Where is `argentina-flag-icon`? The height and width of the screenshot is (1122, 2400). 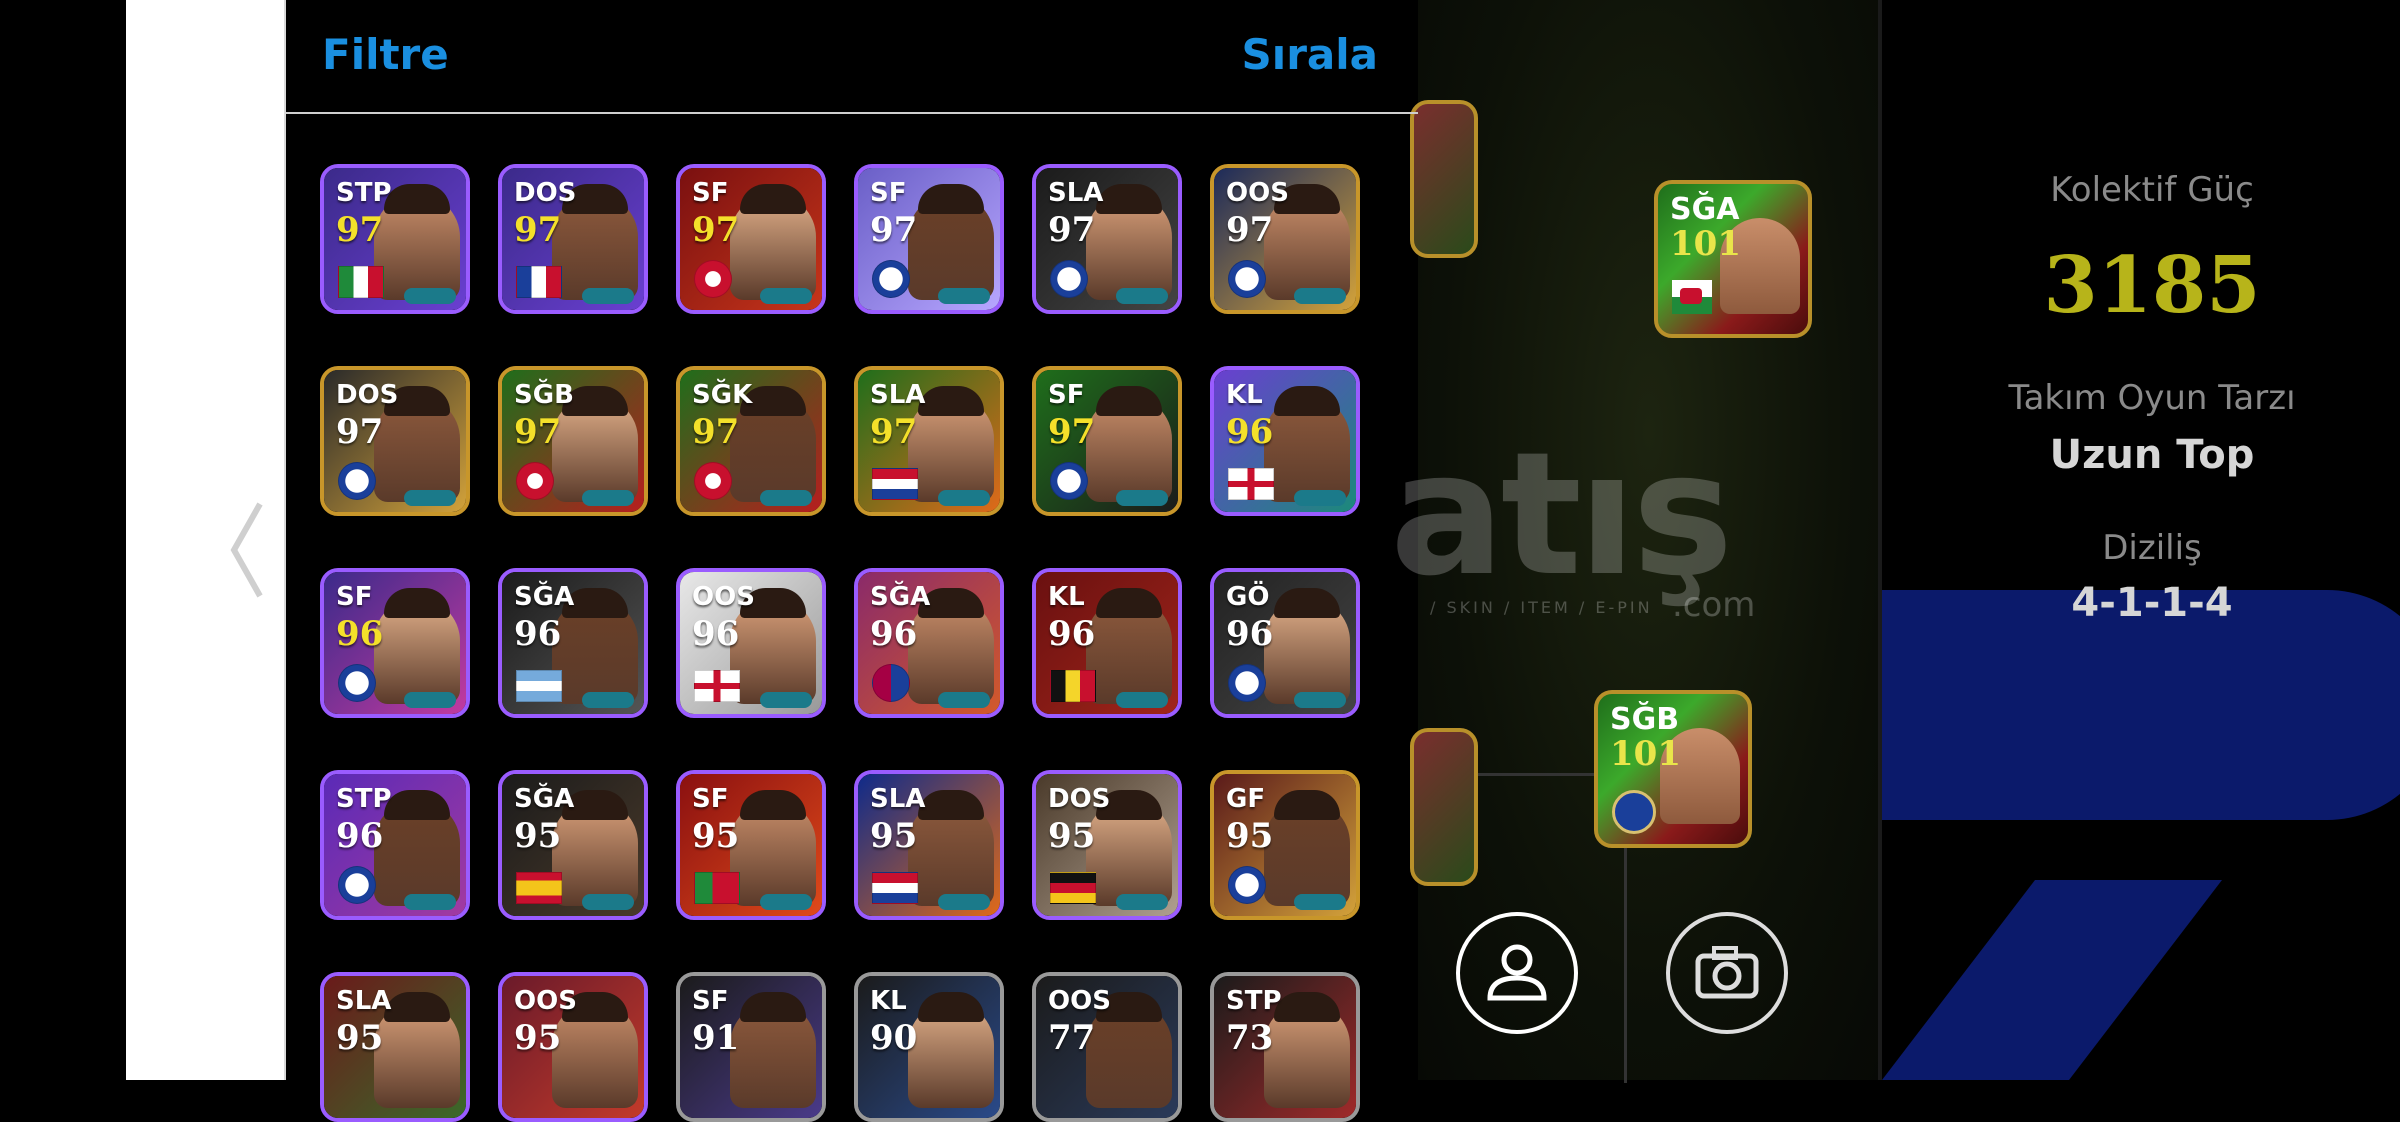 argentina-flag-icon is located at coordinates (539, 686).